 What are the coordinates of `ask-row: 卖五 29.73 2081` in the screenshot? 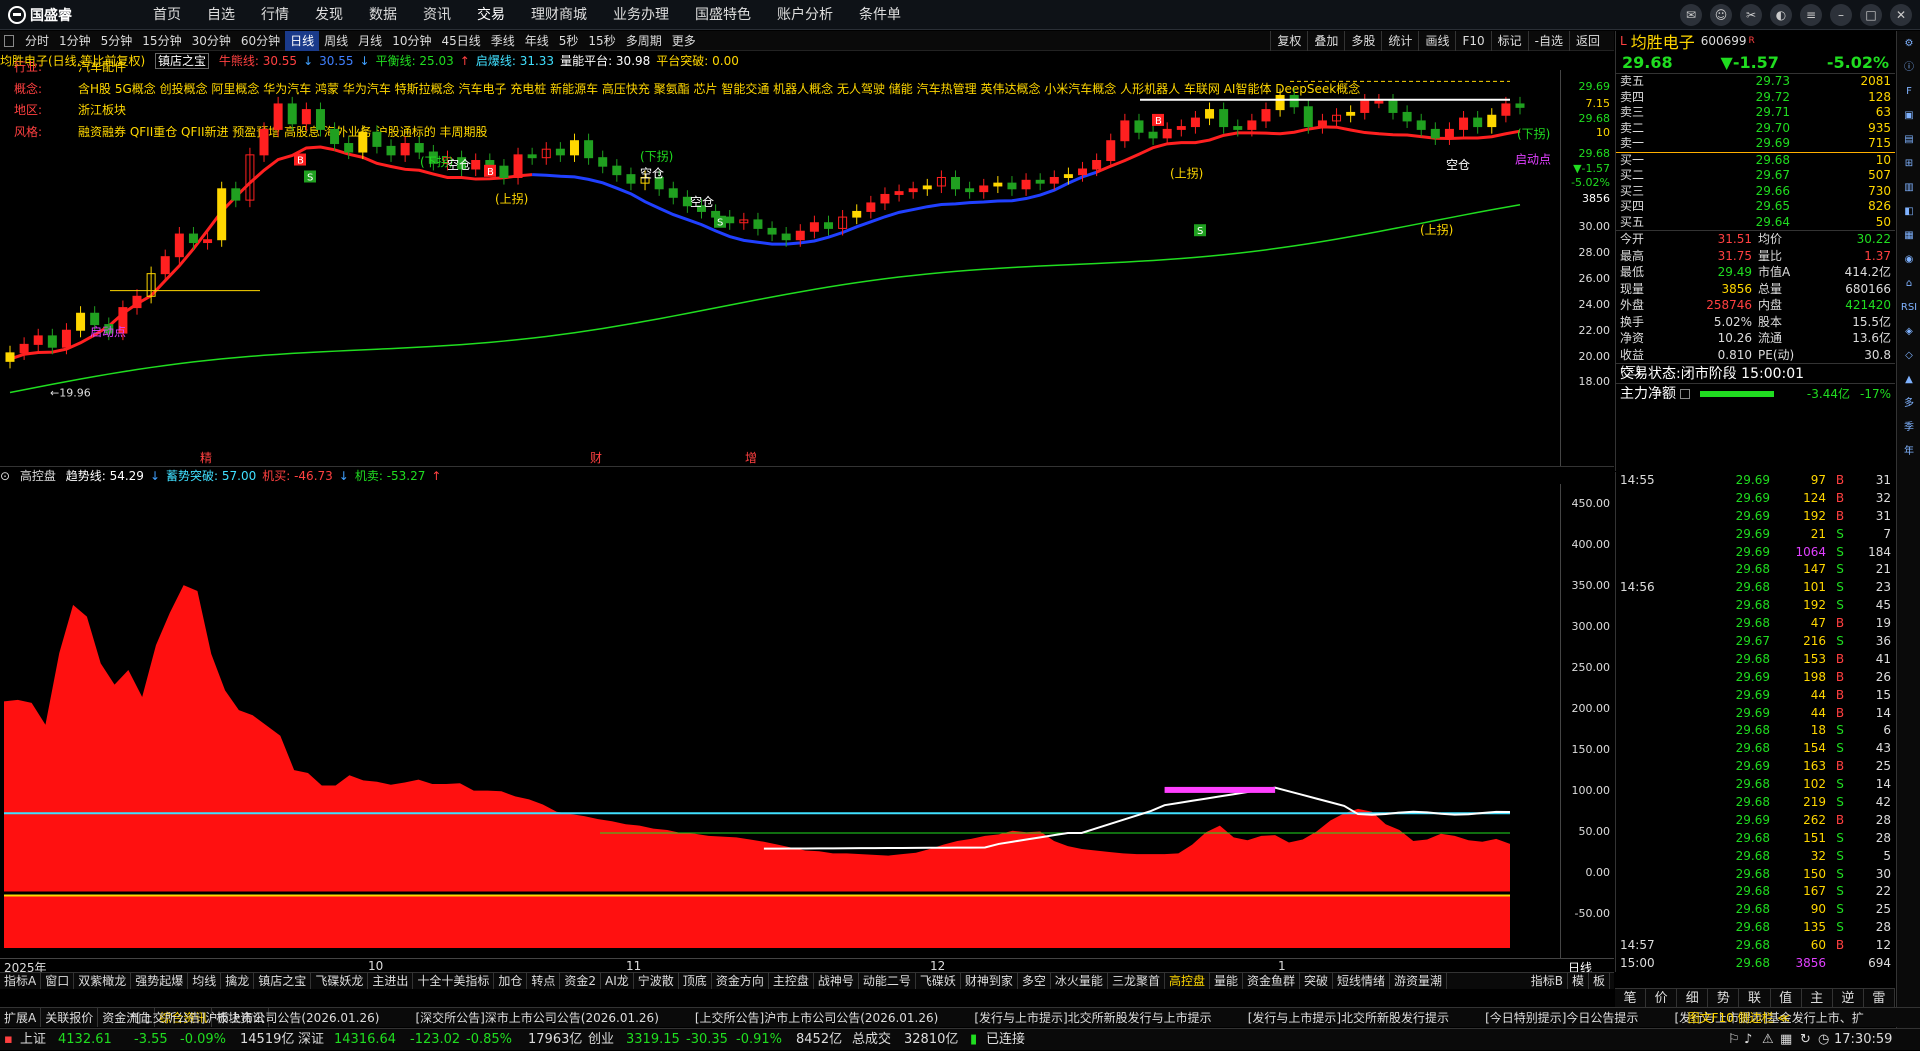 It's located at (1755, 82).